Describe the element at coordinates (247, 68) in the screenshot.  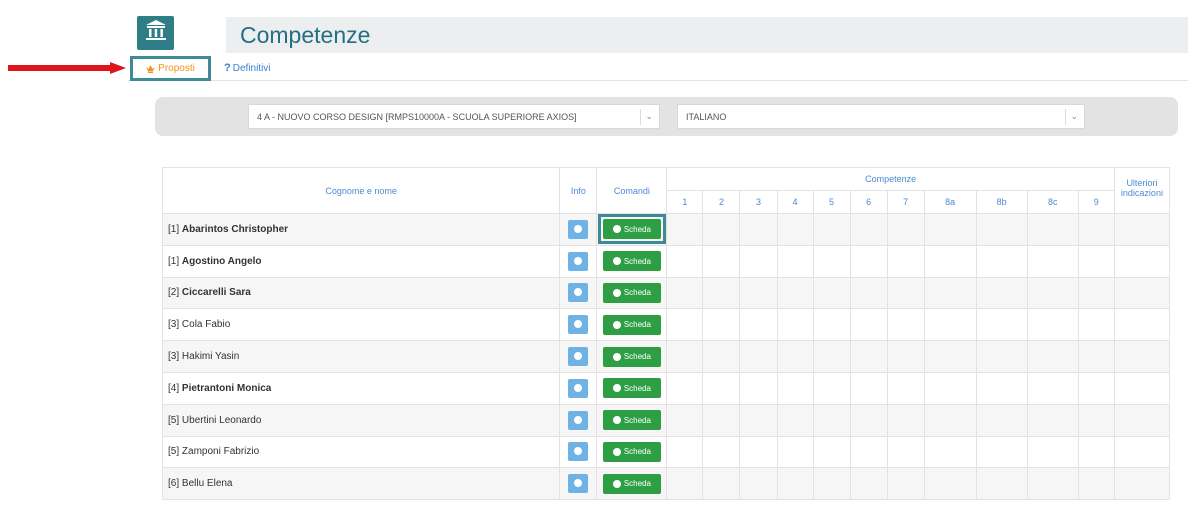
I see `tab-definitivi: ? Definitivi` at that location.